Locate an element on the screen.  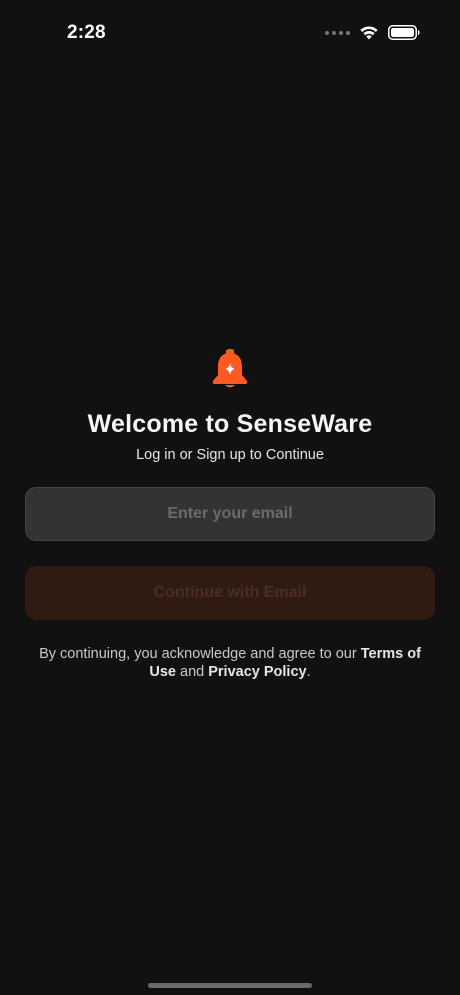
bell-sparkle-icon is located at coordinates (230, 369).